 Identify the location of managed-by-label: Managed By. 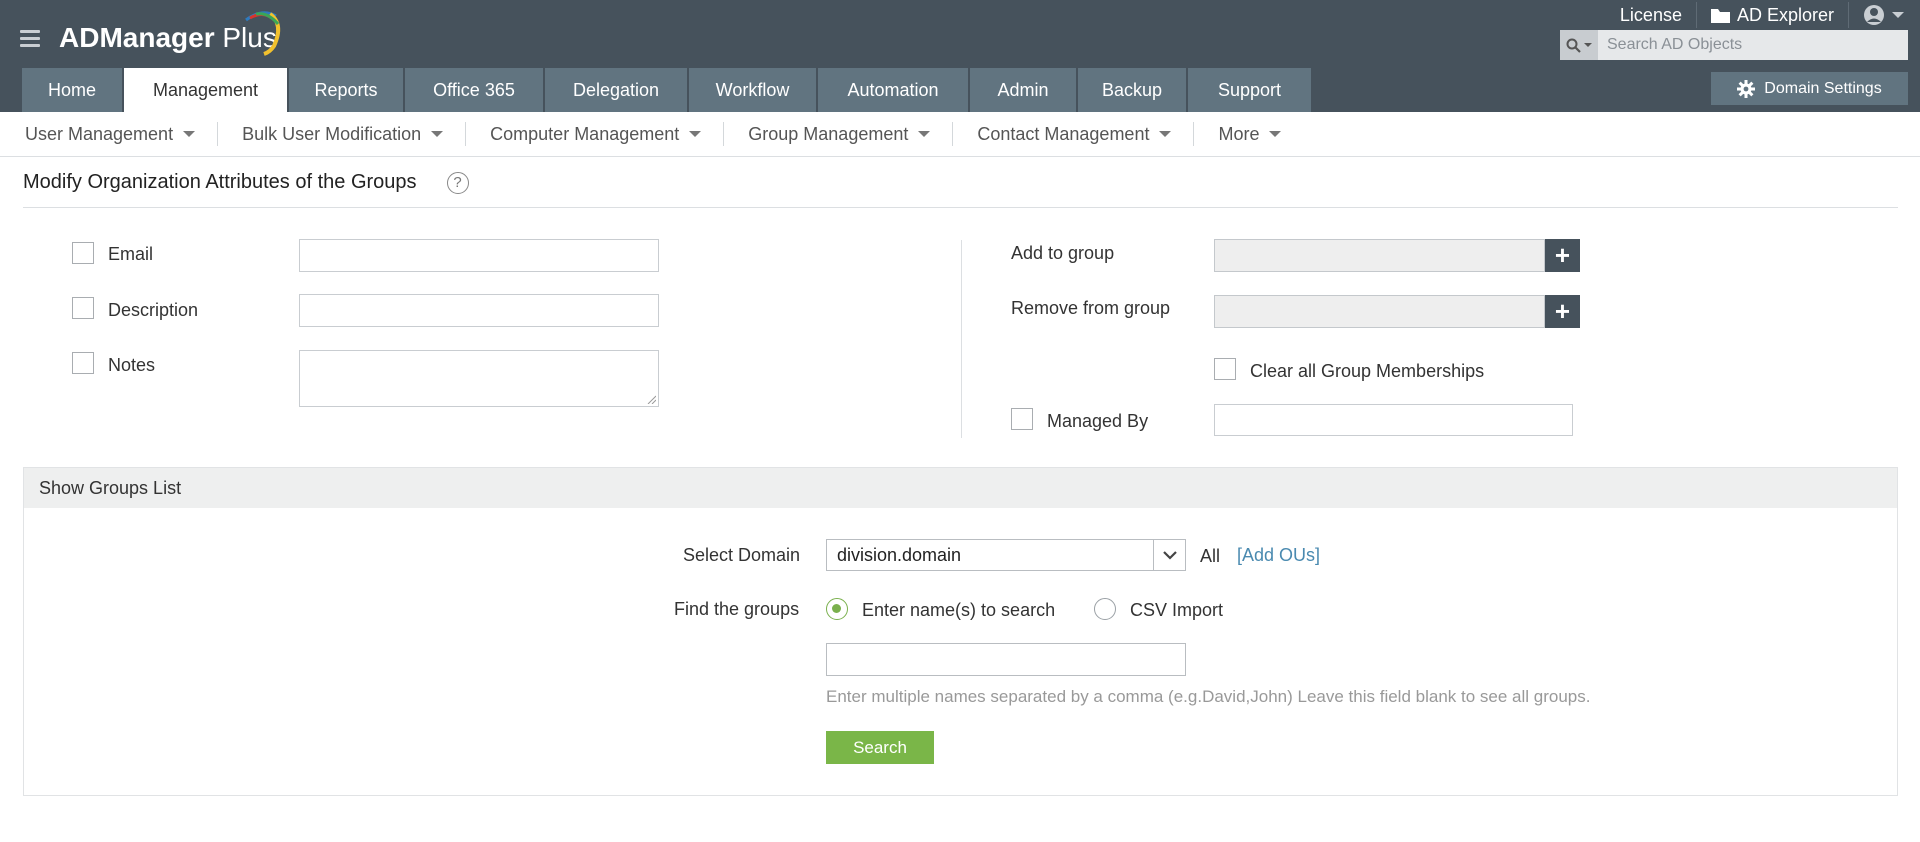
(1098, 421).